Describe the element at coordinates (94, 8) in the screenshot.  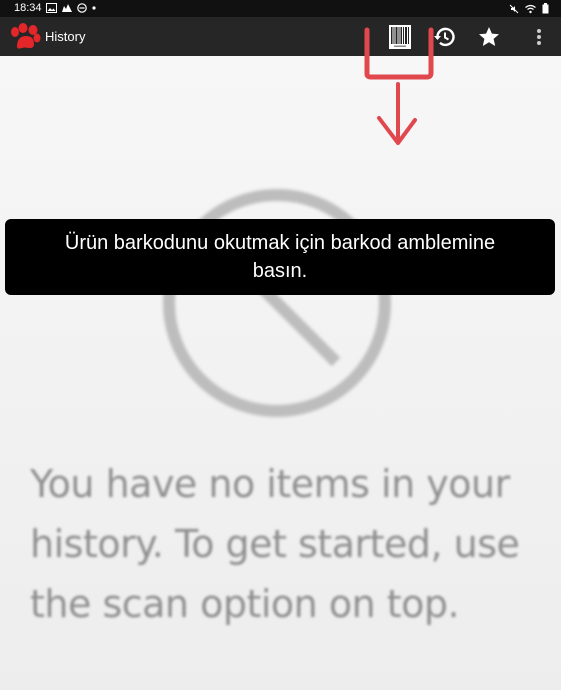
I see `dot-icon` at that location.